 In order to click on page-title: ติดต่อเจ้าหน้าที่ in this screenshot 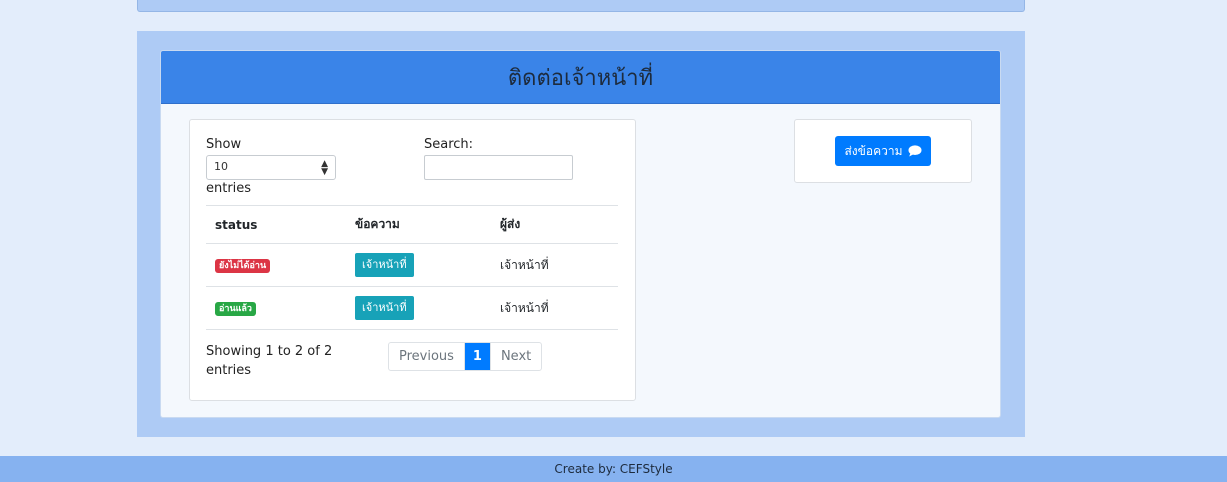, I will do `click(580, 77)`.